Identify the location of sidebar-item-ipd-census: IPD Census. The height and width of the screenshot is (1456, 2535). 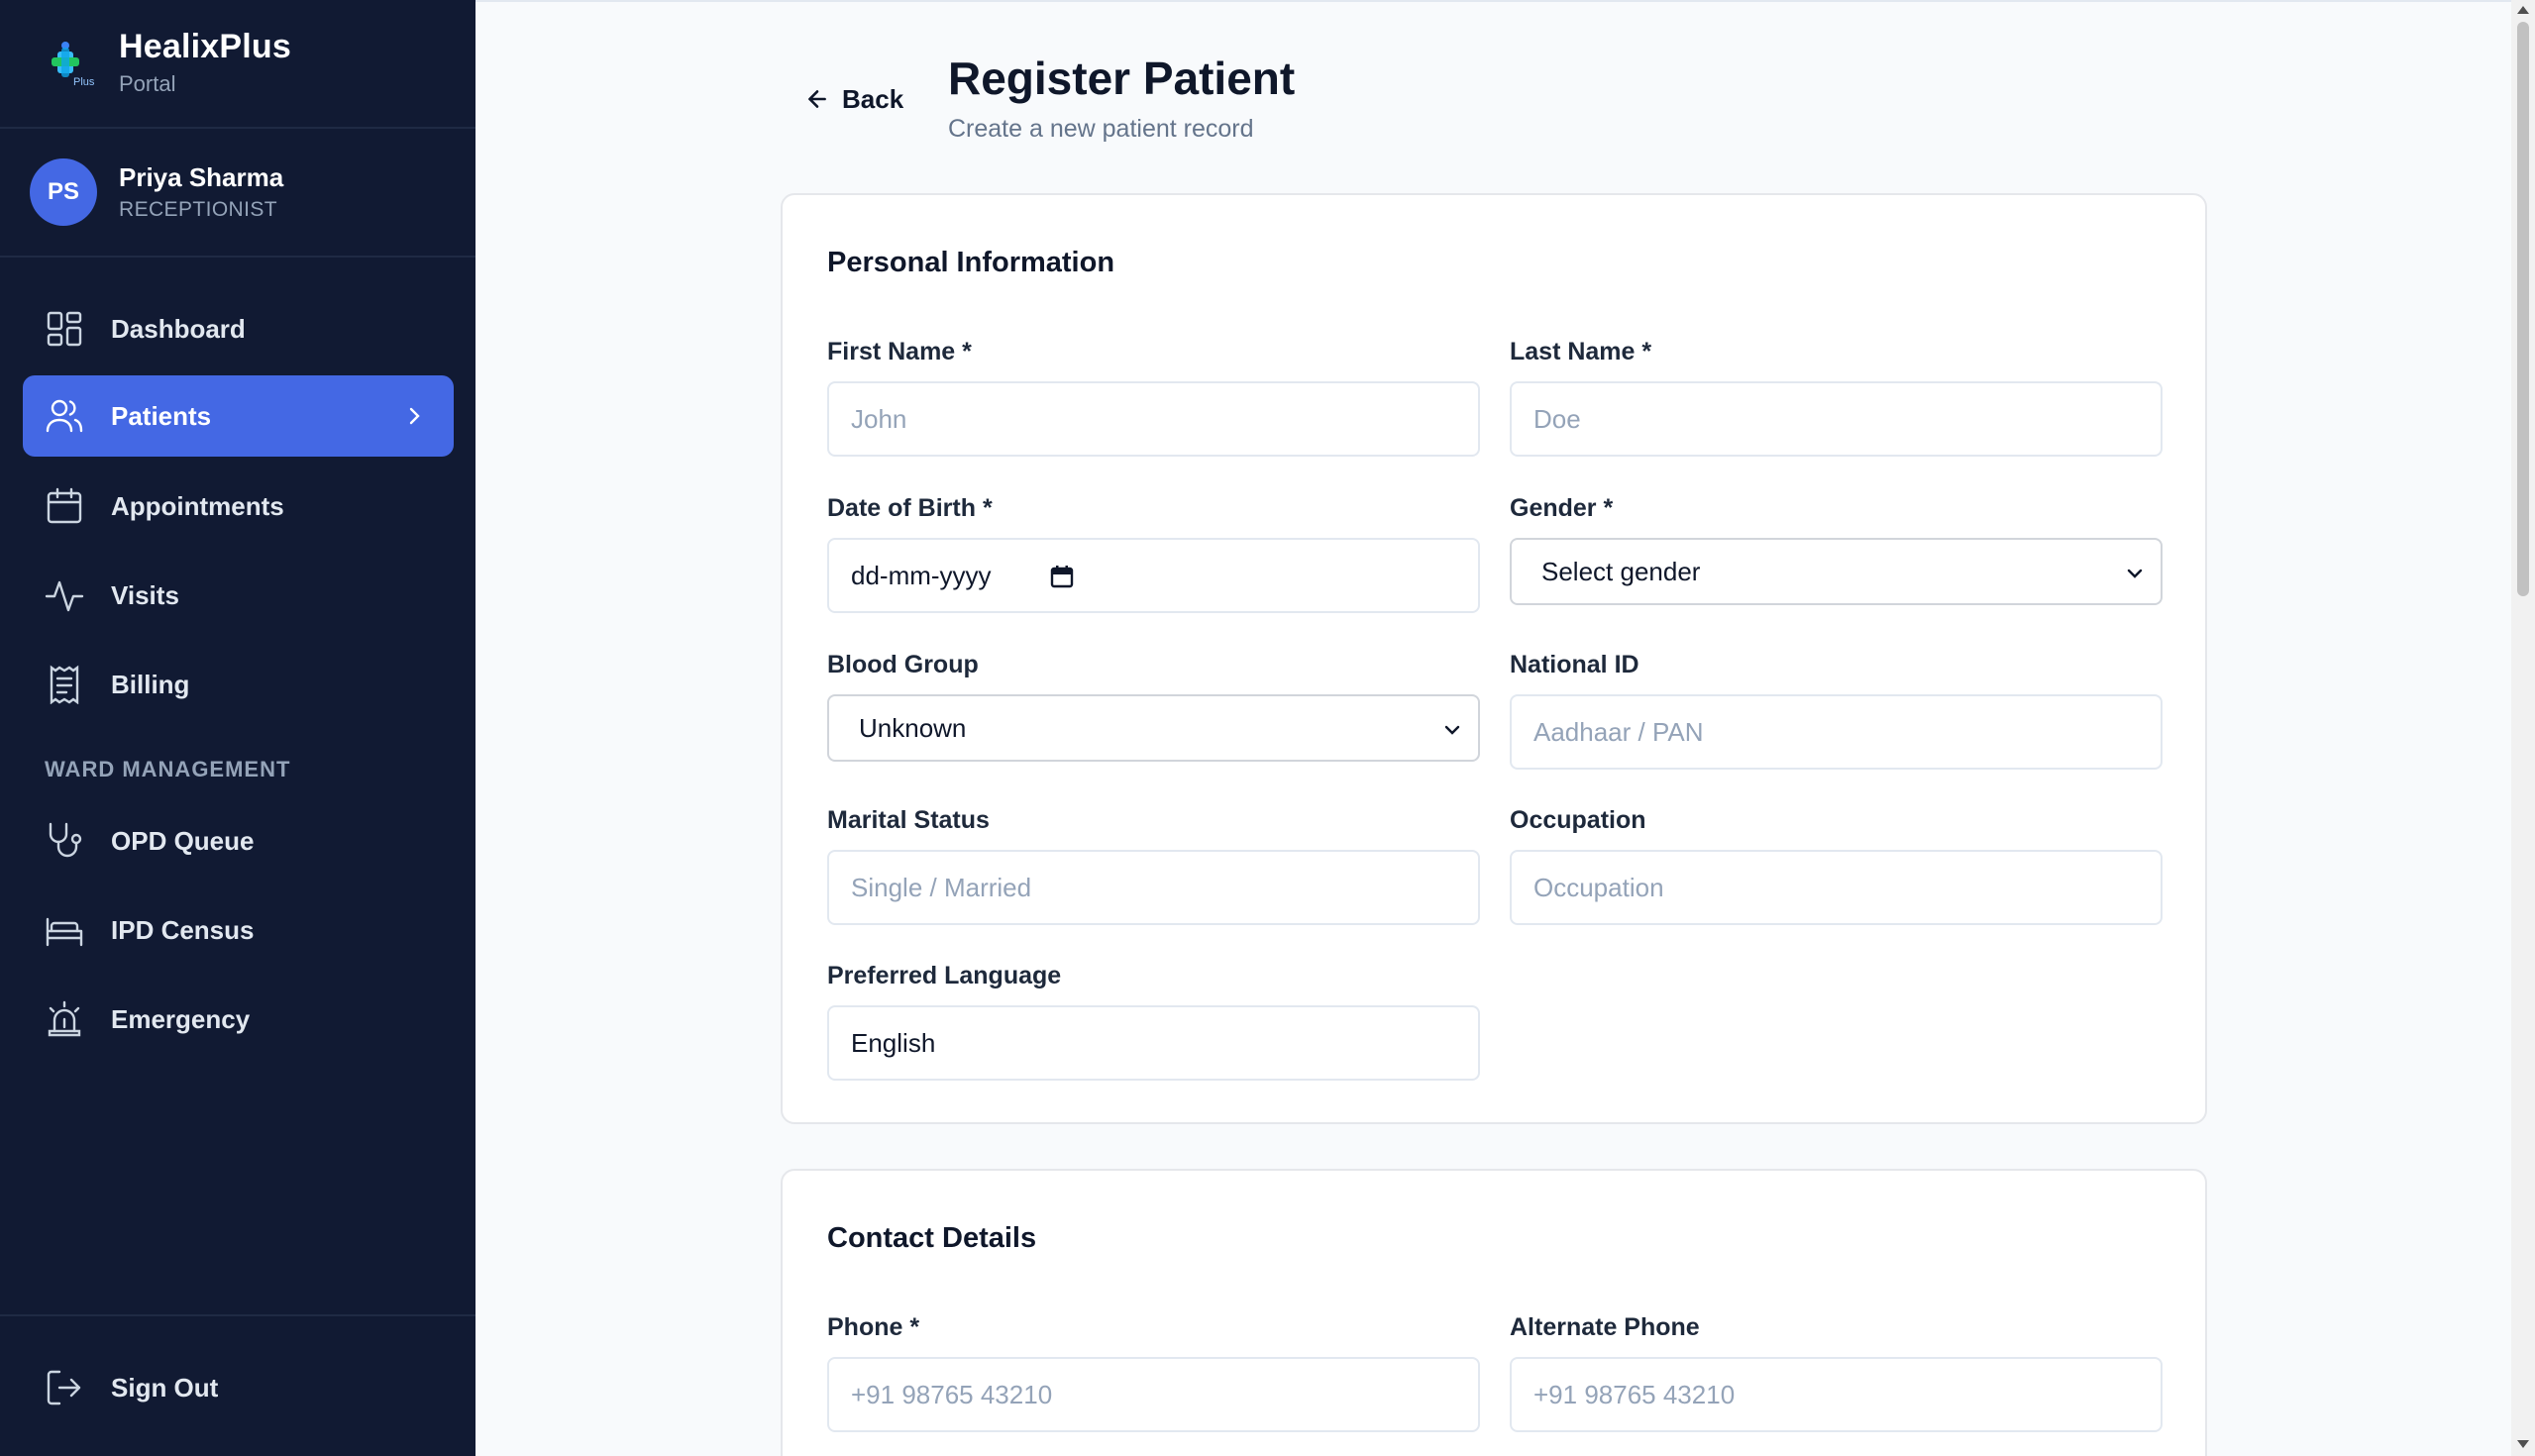
(238, 930).